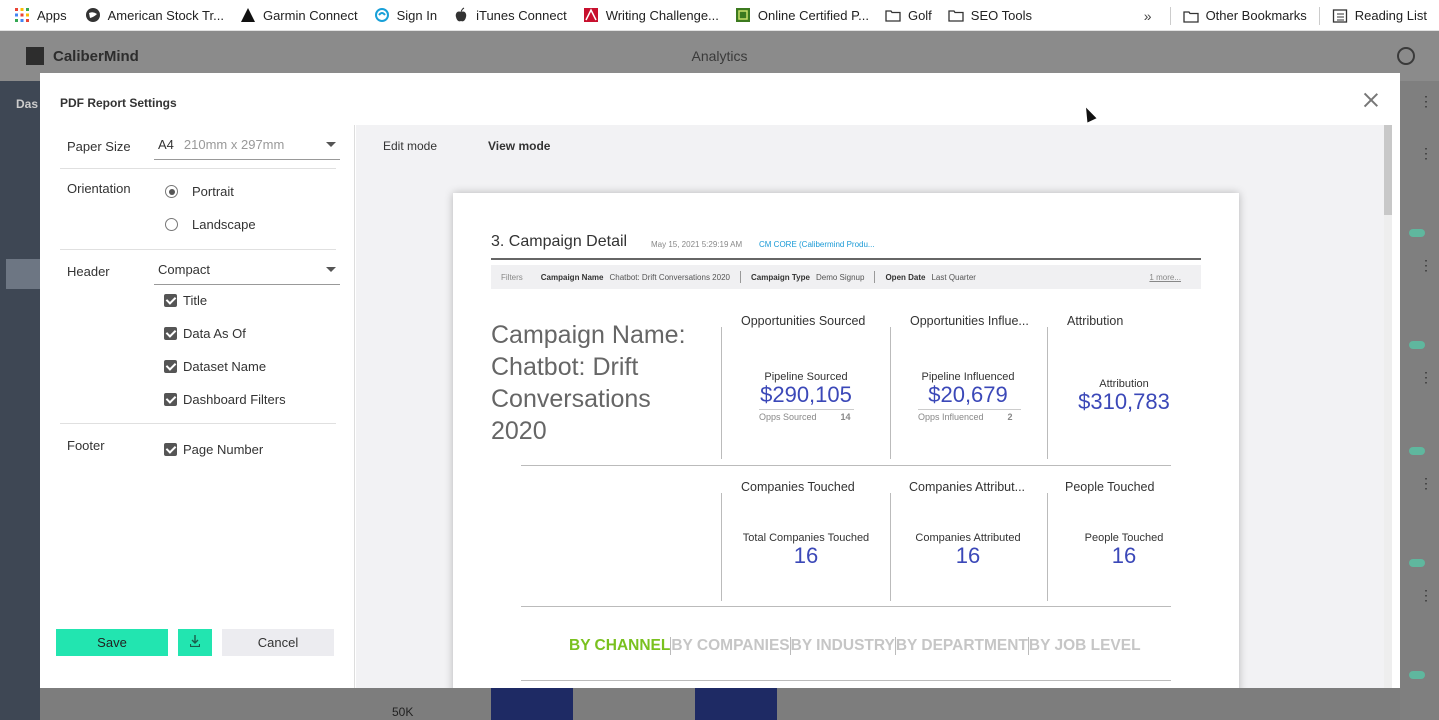  I want to click on header-dataset-name-checkbox: Dataset Name, so click(215, 366).